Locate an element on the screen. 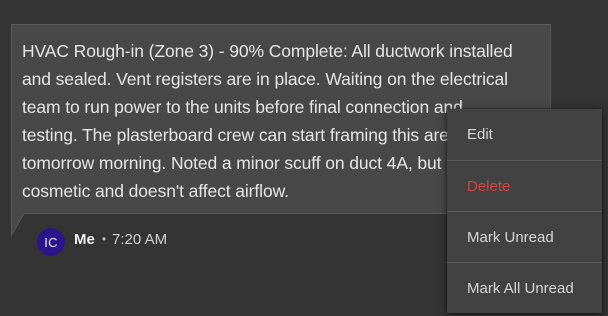  menu-item-mark-unread: Mark Unread is located at coordinates (524, 236).